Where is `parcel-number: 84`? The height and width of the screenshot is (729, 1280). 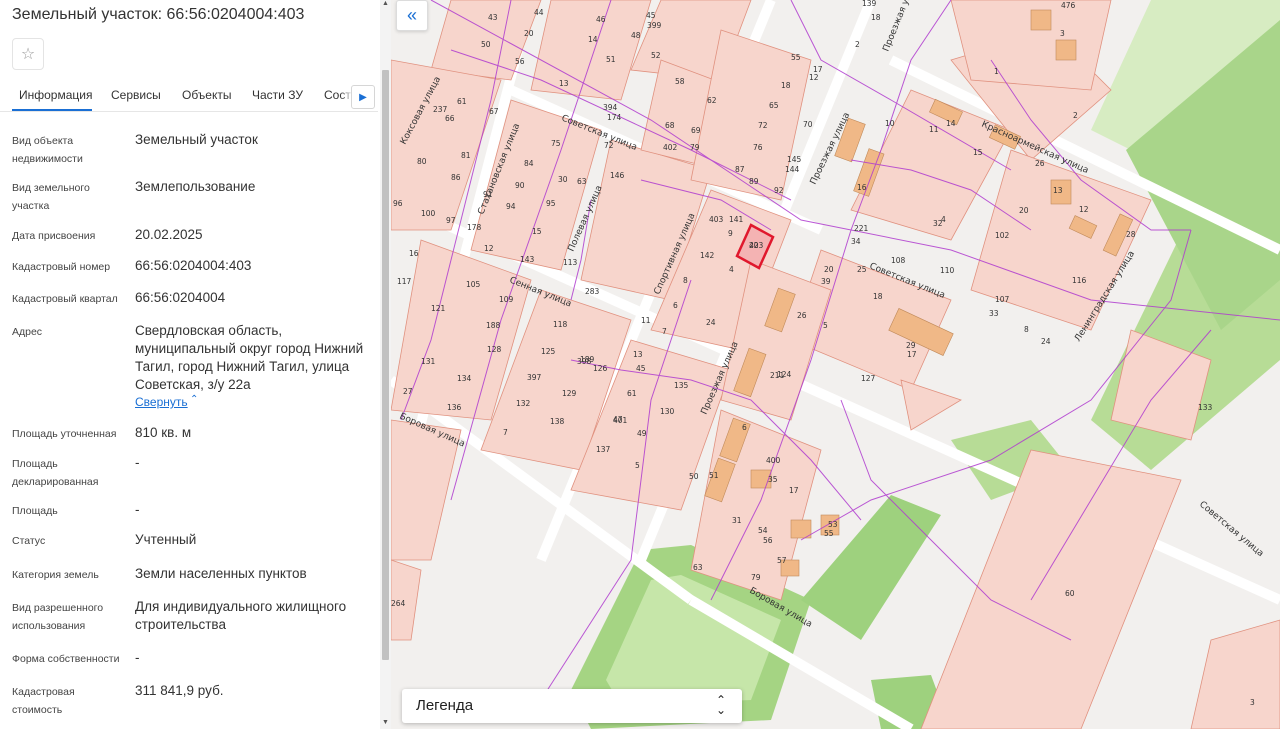
parcel-number: 84 is located at coordinates (529, 163).